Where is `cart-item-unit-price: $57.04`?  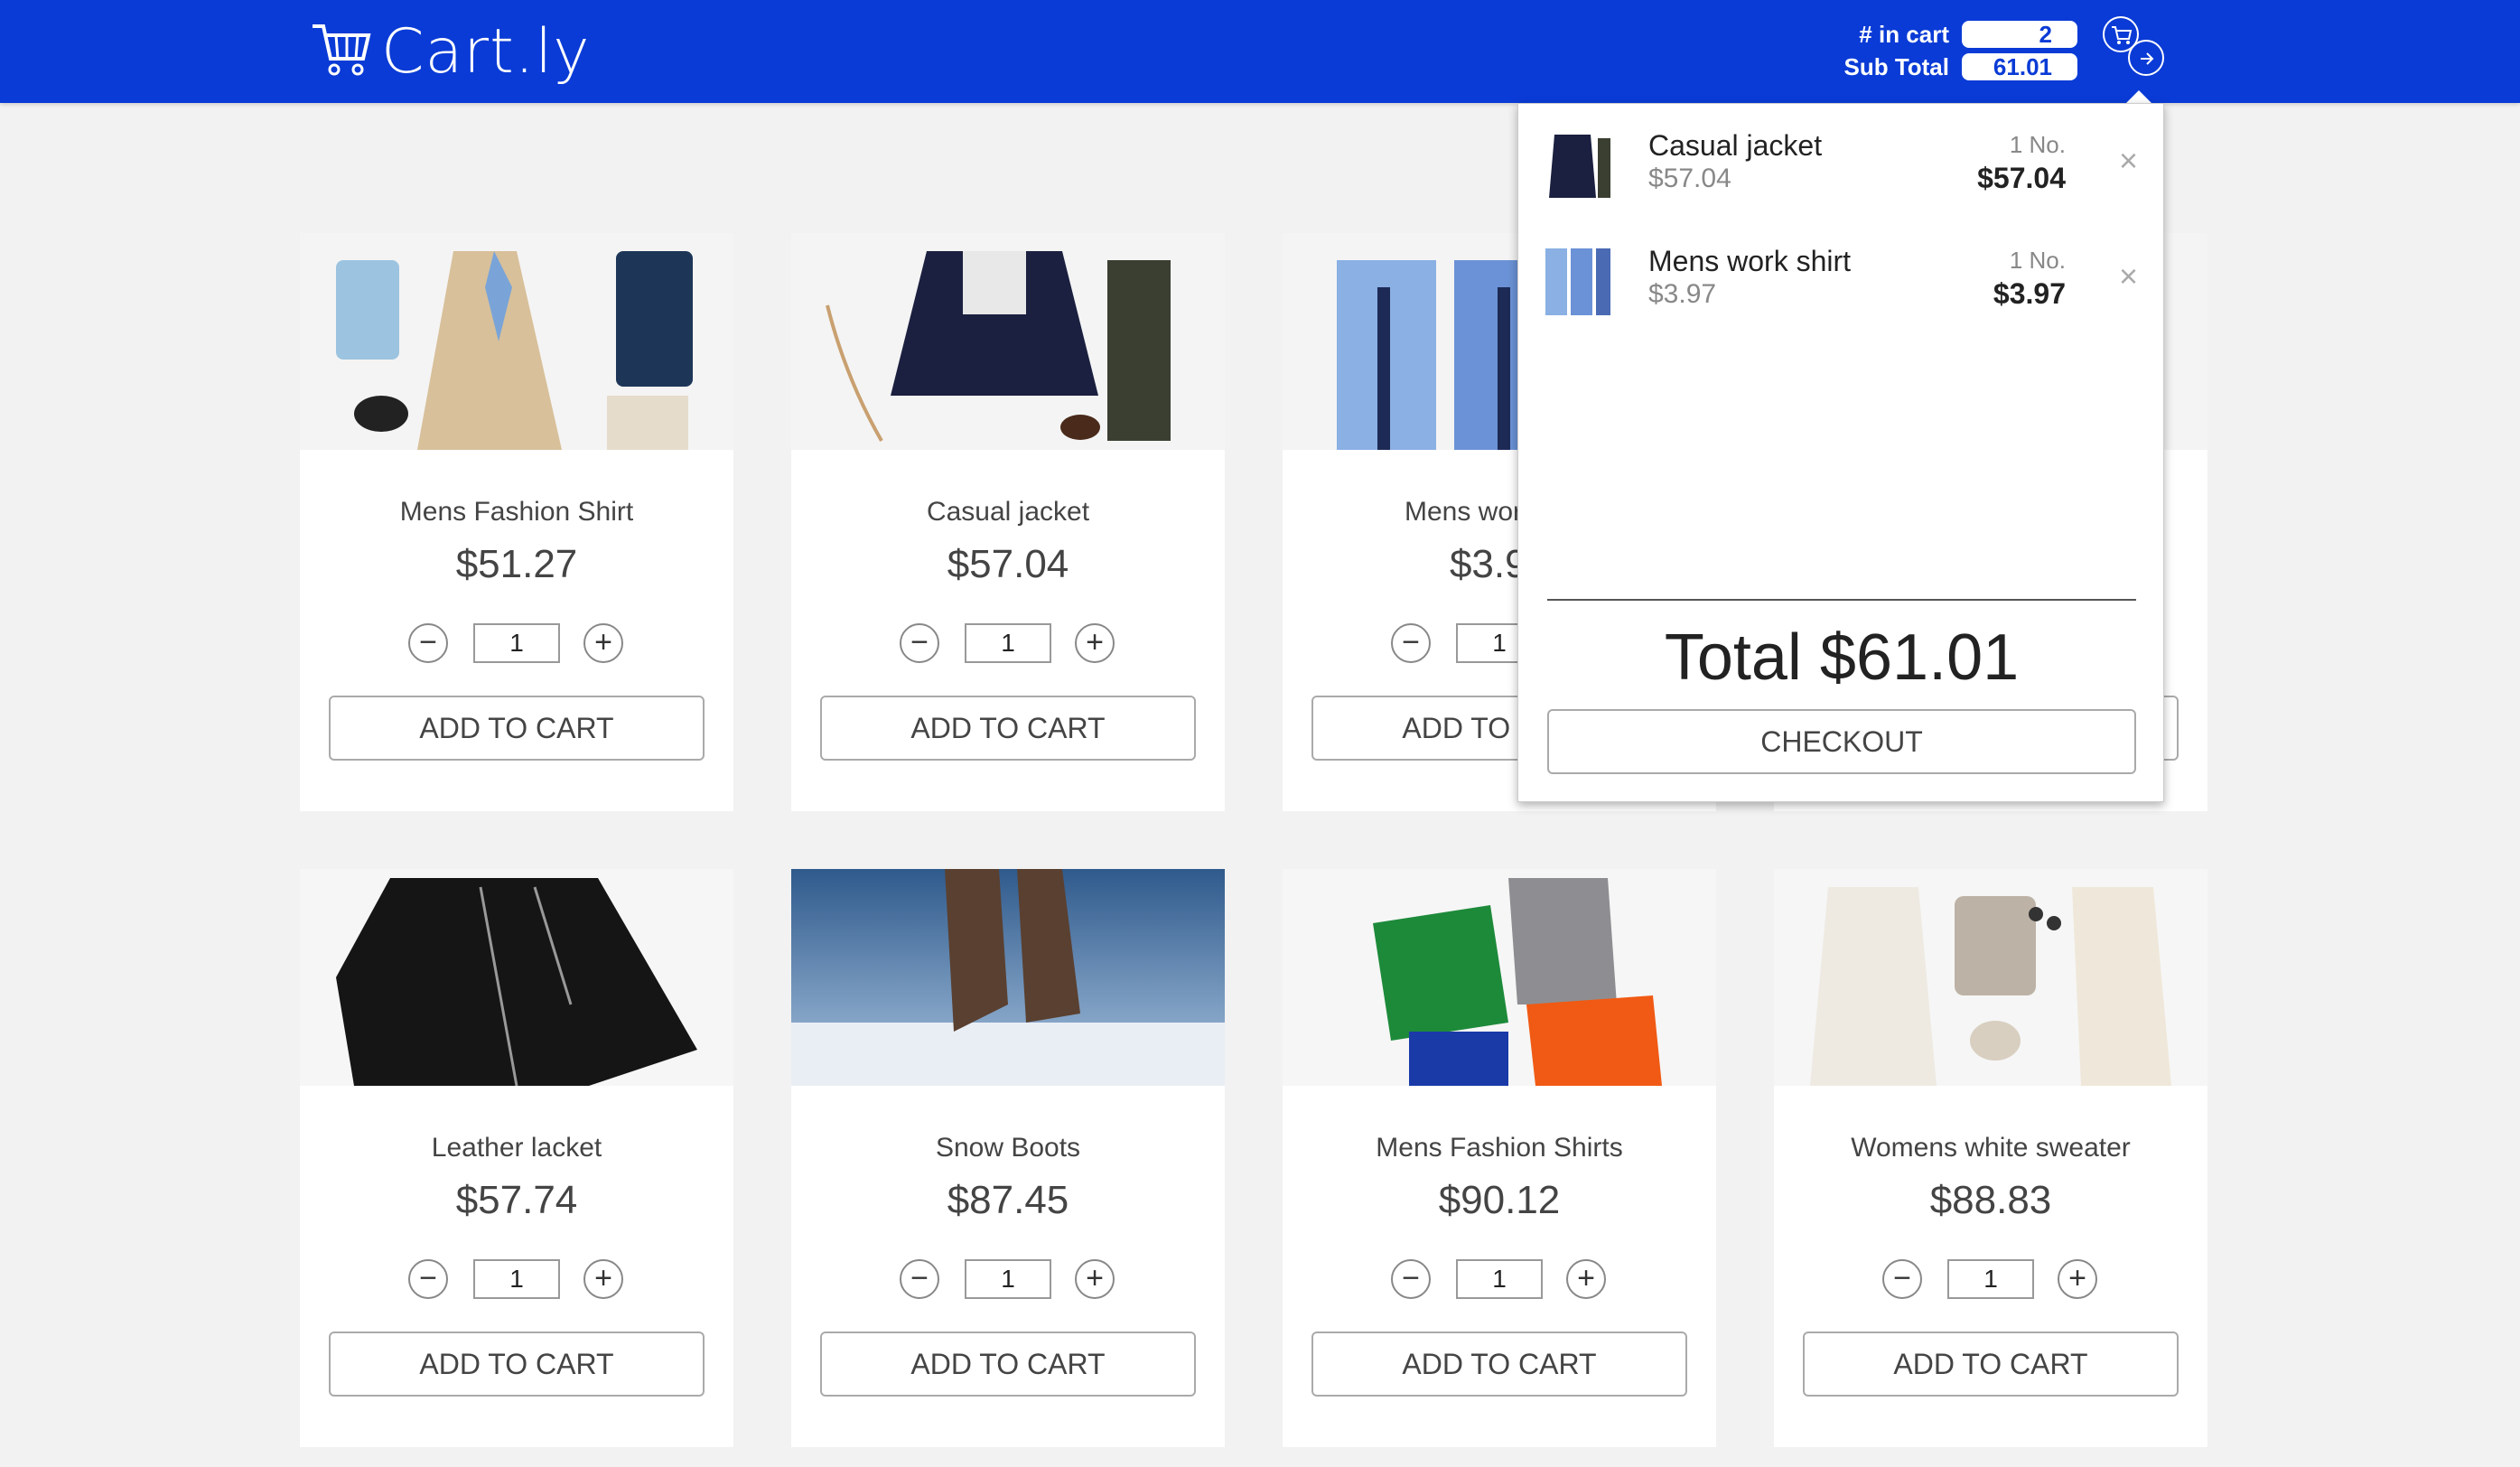 cart-item-unit-price: $57.04 is located at coordinates (1690, 178).